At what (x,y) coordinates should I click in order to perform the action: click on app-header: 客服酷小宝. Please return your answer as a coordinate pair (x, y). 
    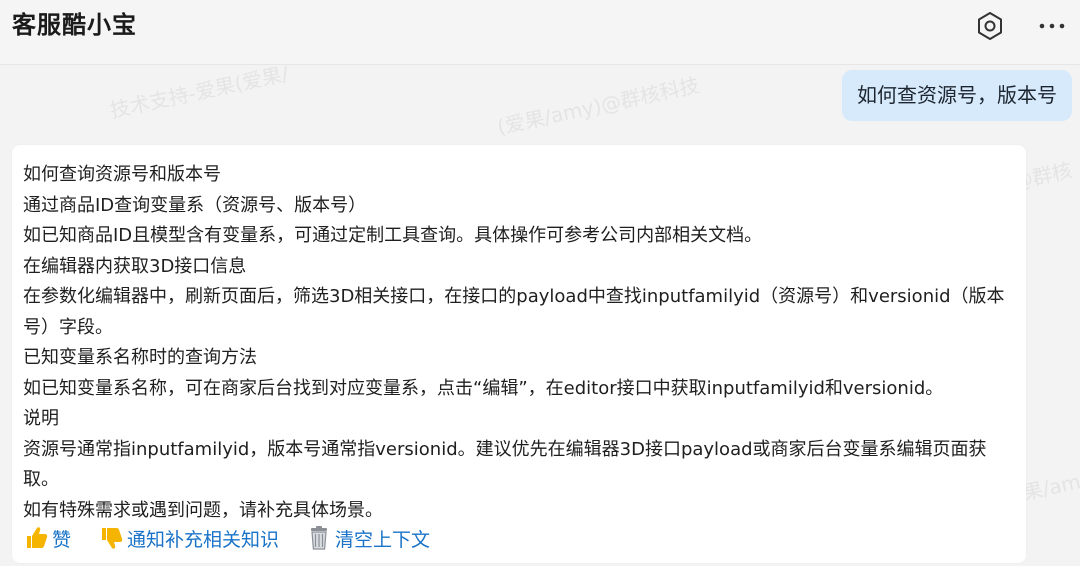
    Looking at the image, I should click on (540, 32).